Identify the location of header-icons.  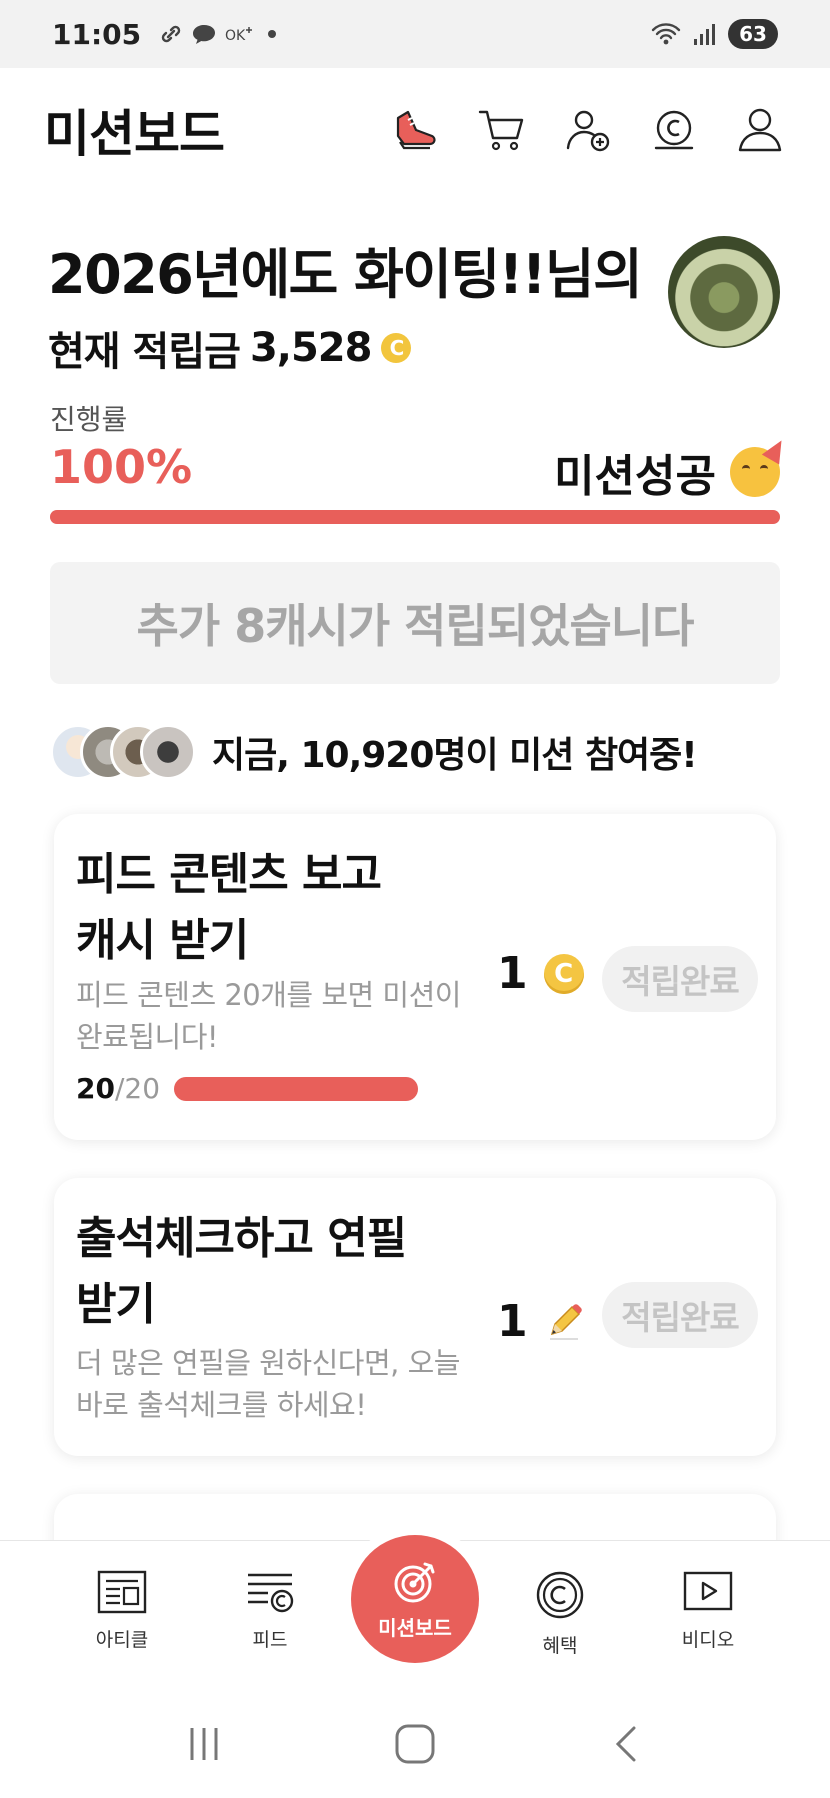
(588, 130).